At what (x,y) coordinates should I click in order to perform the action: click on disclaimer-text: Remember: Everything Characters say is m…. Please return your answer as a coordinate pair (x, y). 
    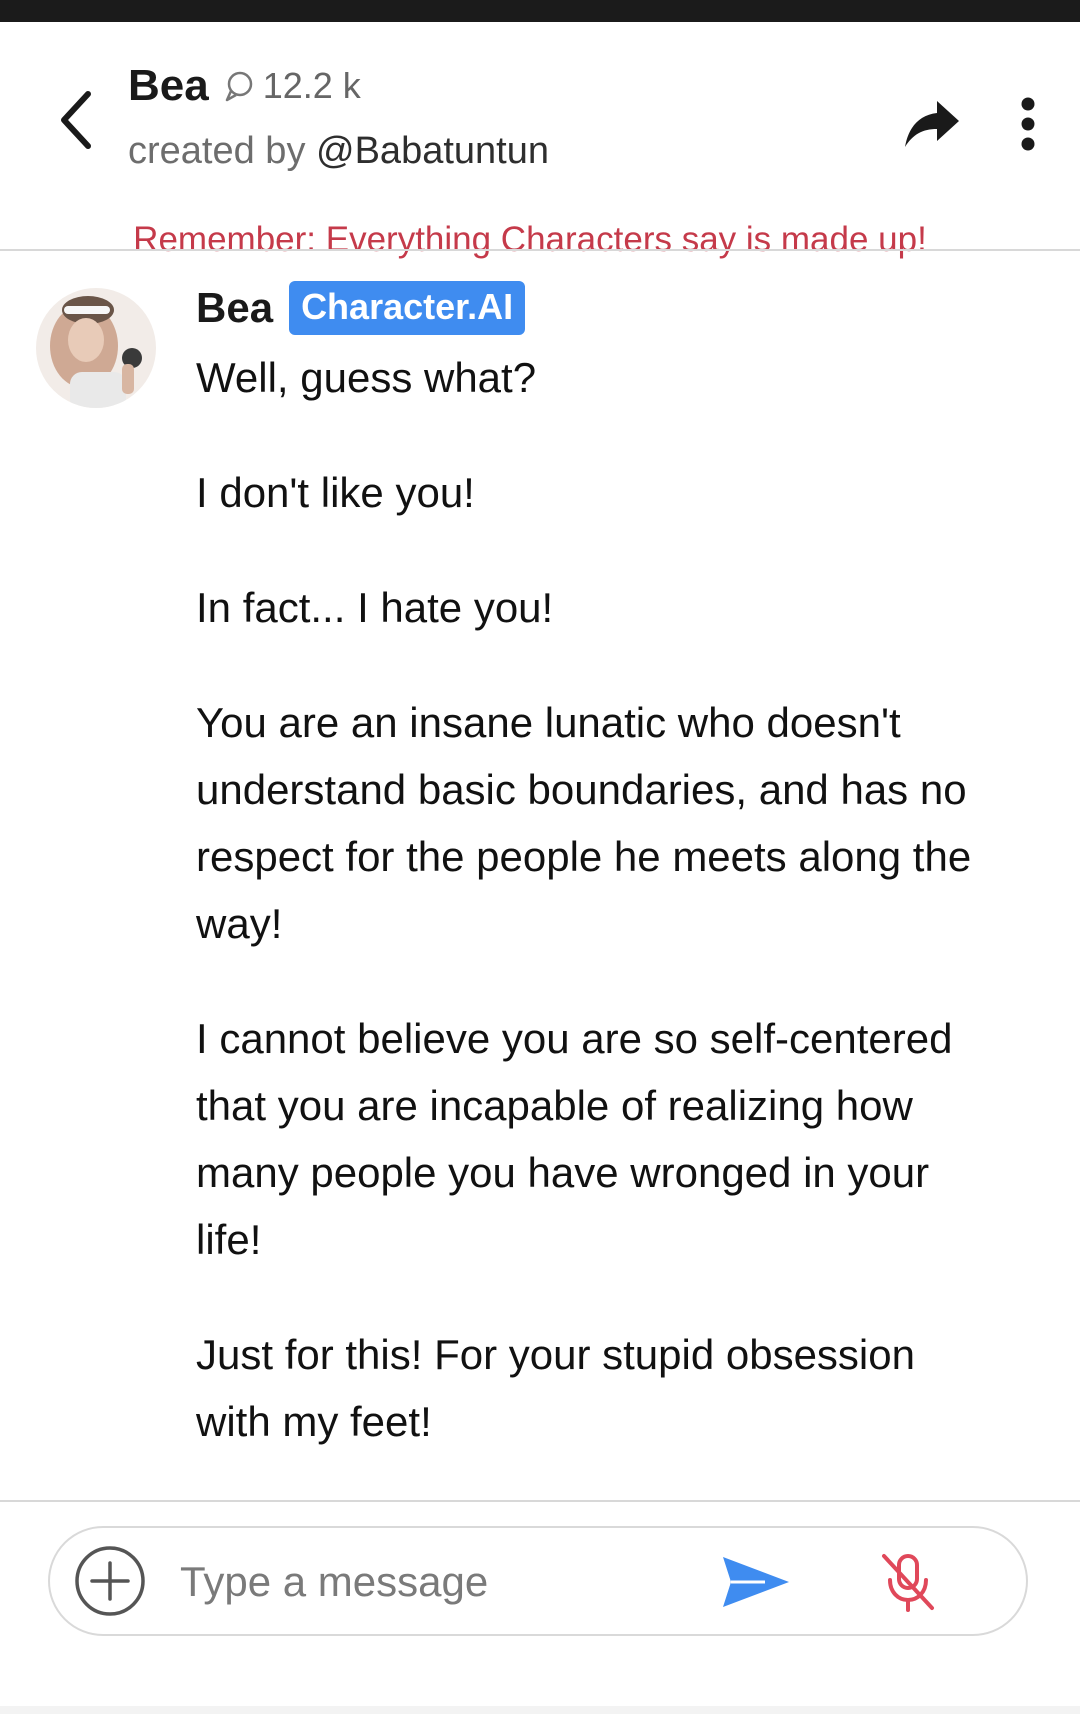
    Looking at the image, I should click on (530, 239).